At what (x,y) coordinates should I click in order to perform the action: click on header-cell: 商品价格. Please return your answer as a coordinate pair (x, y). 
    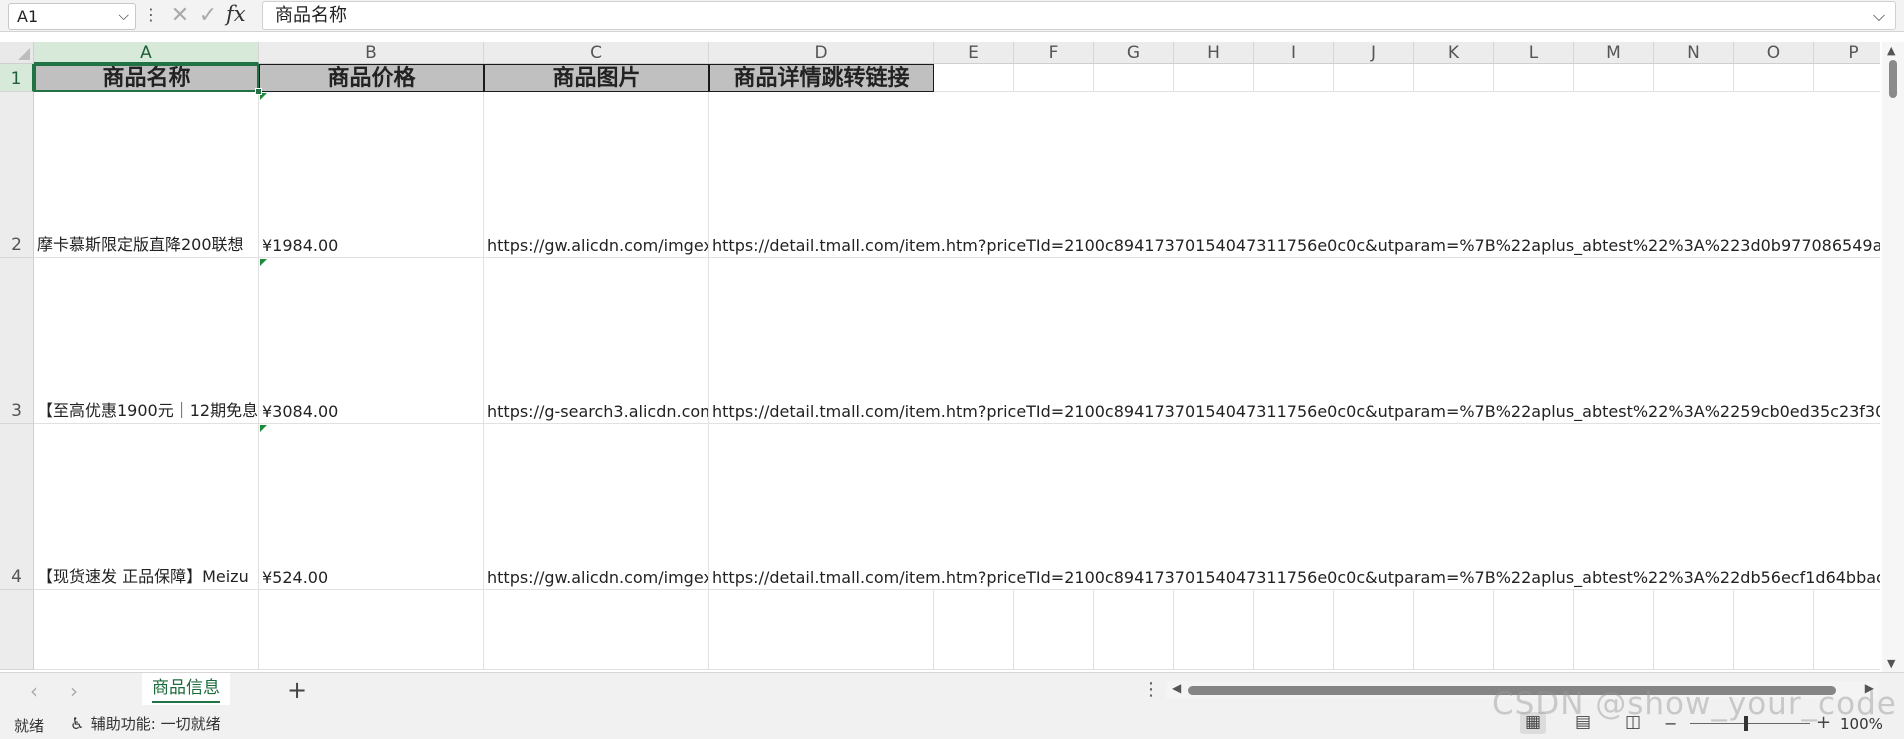
    Looking at the image, I should click on (371, 78).